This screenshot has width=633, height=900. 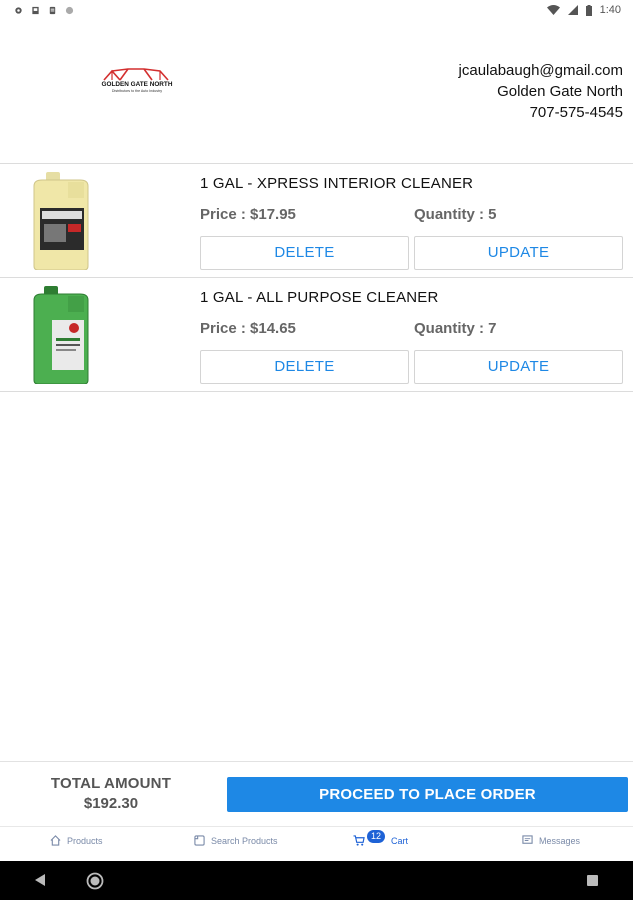 What do you see at coordinates (427, 794) in the screenshot?
I see `proceed-to-place-order-button: PROCEED TO PLACE ORDER` at bounding box center [427, 794].